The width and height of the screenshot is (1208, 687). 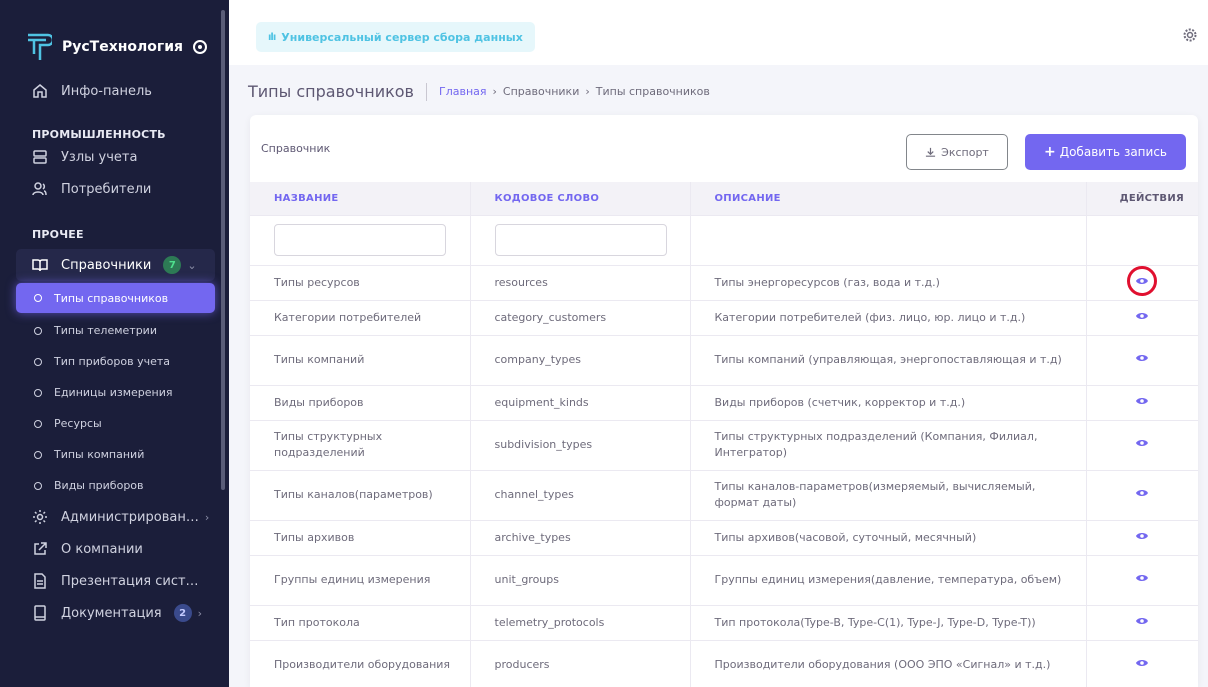 What do you see at coordinates (360, 494) in the screenshot?
I see `cell-name: Типы каналов(параметров)` at bounding box center [360, 494].